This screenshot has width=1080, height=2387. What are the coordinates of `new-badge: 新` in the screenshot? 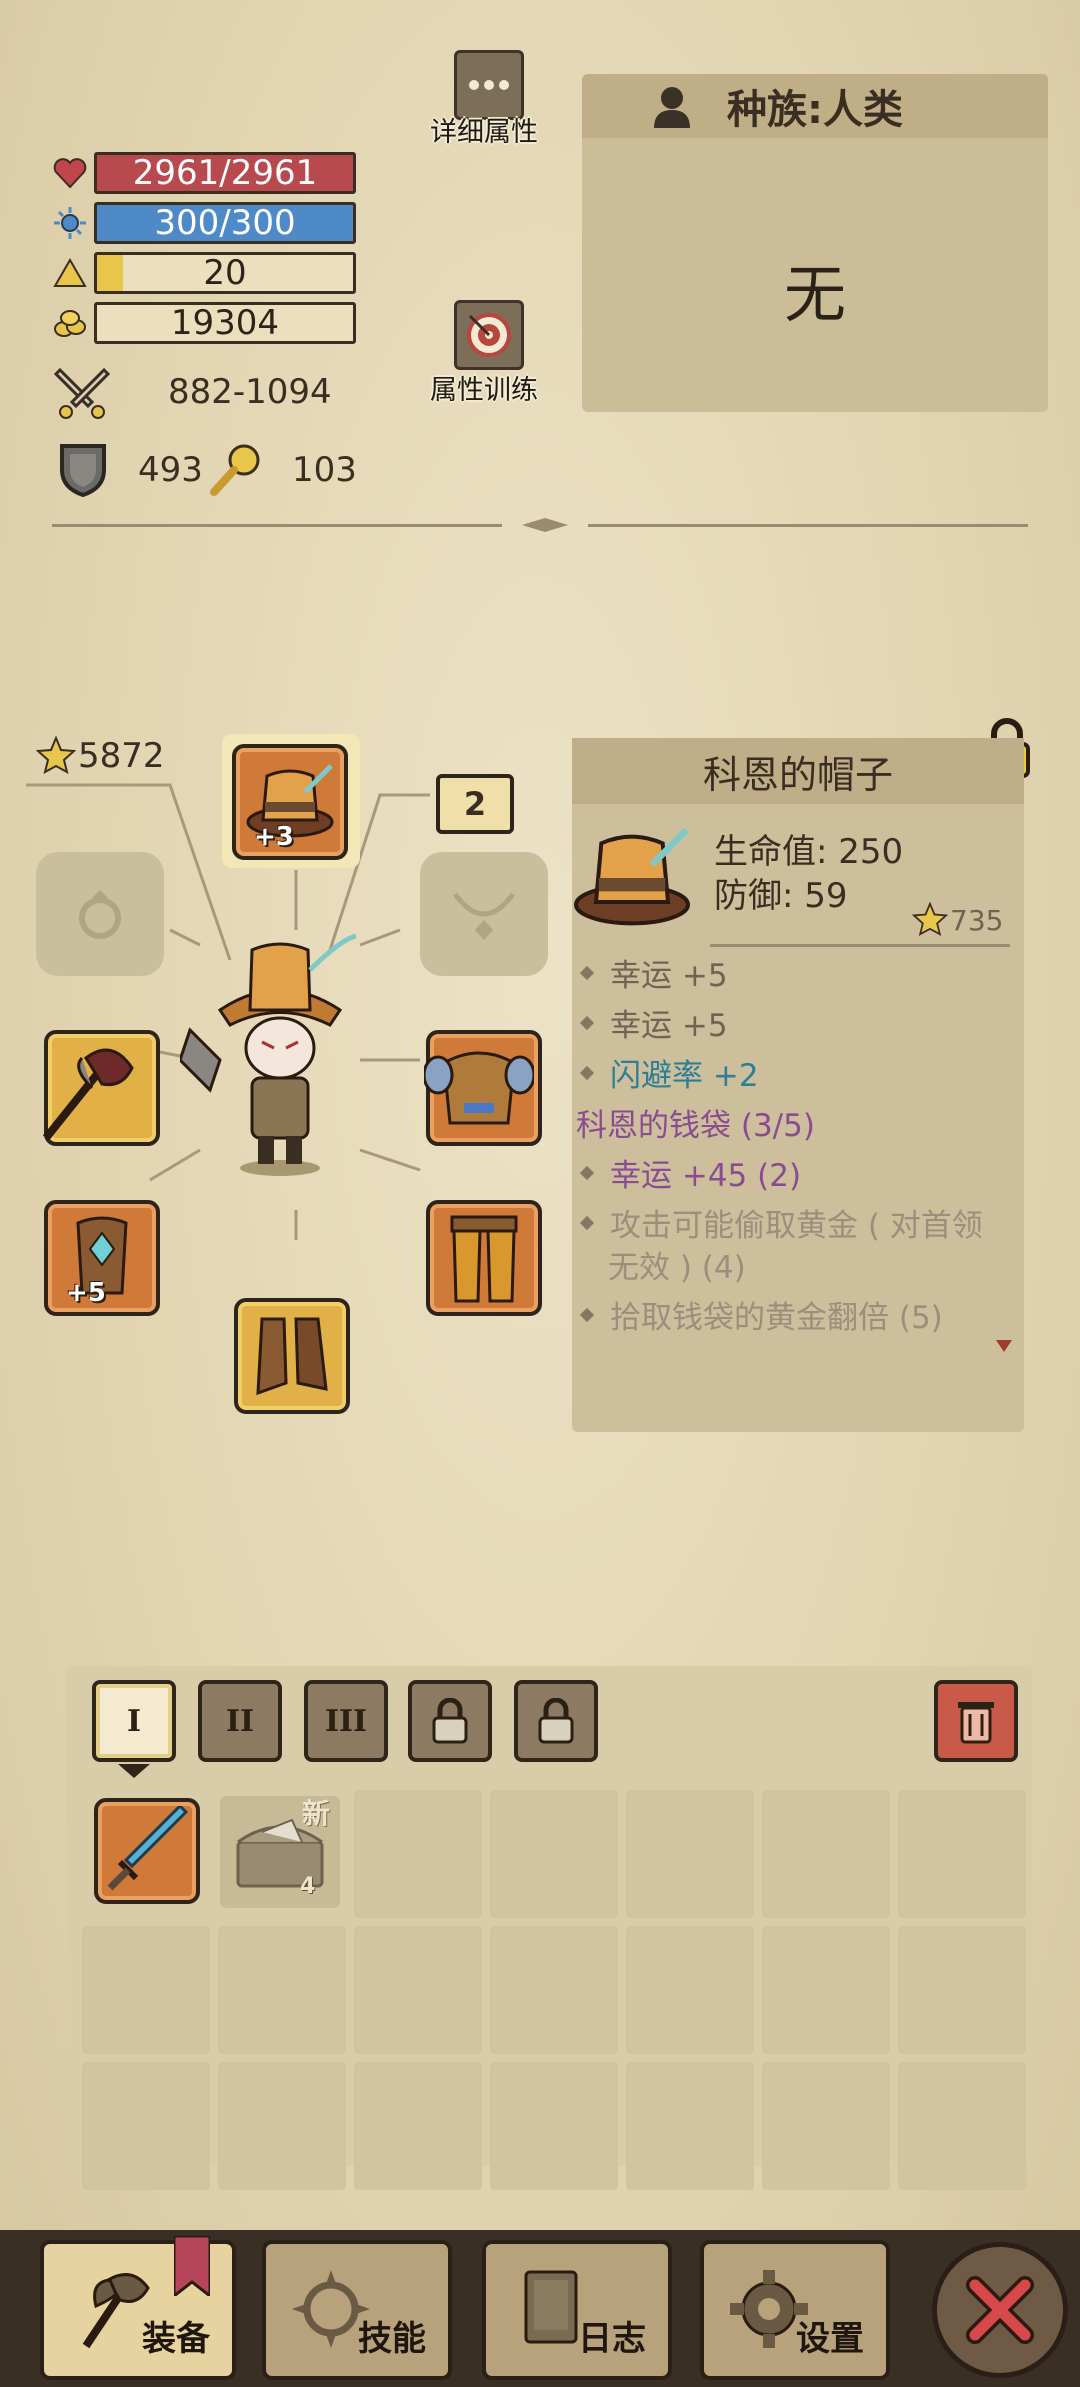 It's located at (316, 1813).